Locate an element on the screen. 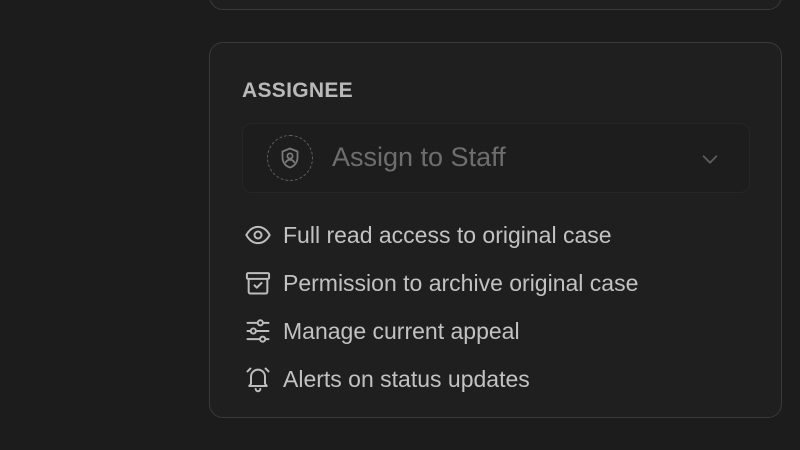 This screenshot has width=800, height=450. eye-icon is located at coordinates (258, 235).